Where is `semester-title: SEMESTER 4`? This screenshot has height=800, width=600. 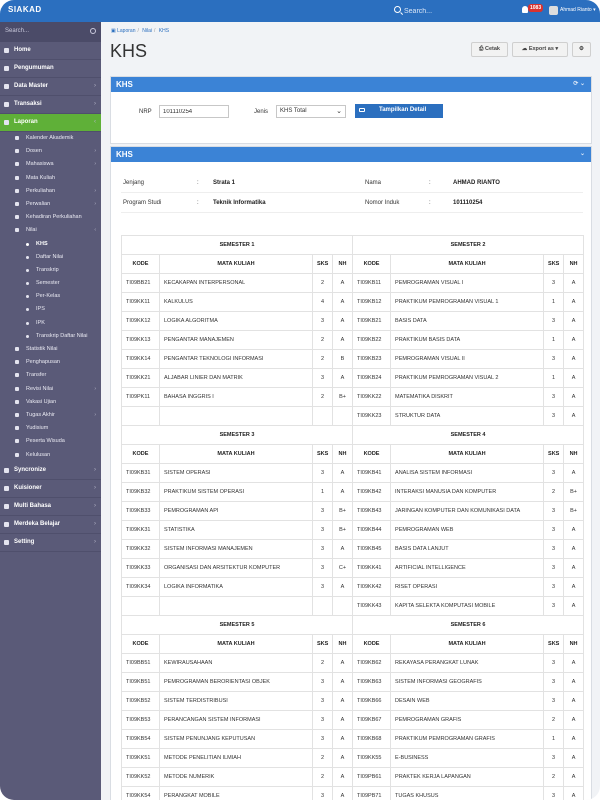
semester-title: SEMESTER 4 is located at coordinates (468, 435).